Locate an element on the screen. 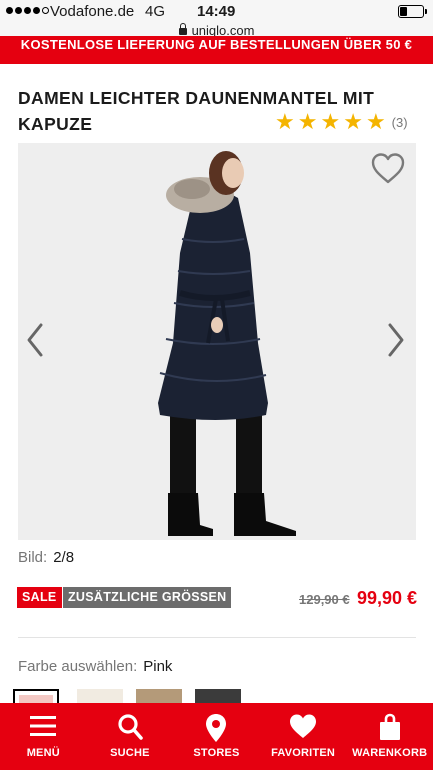 The height and width of the screenshot is (770, 433). image-counter: Bild: 2/8 is located at coordinates (46, 557).